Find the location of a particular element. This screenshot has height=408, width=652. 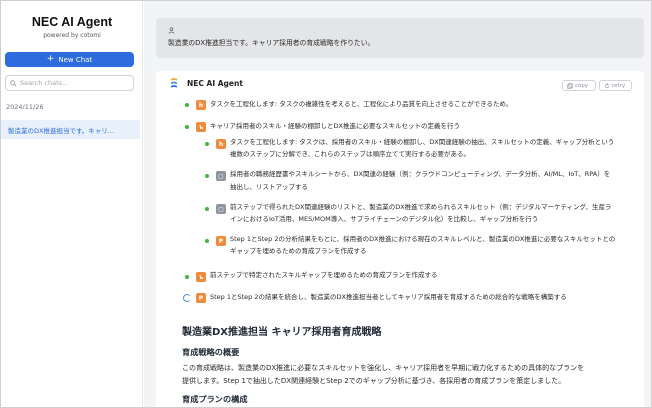

user-icon is located at coordinates (171, 30).